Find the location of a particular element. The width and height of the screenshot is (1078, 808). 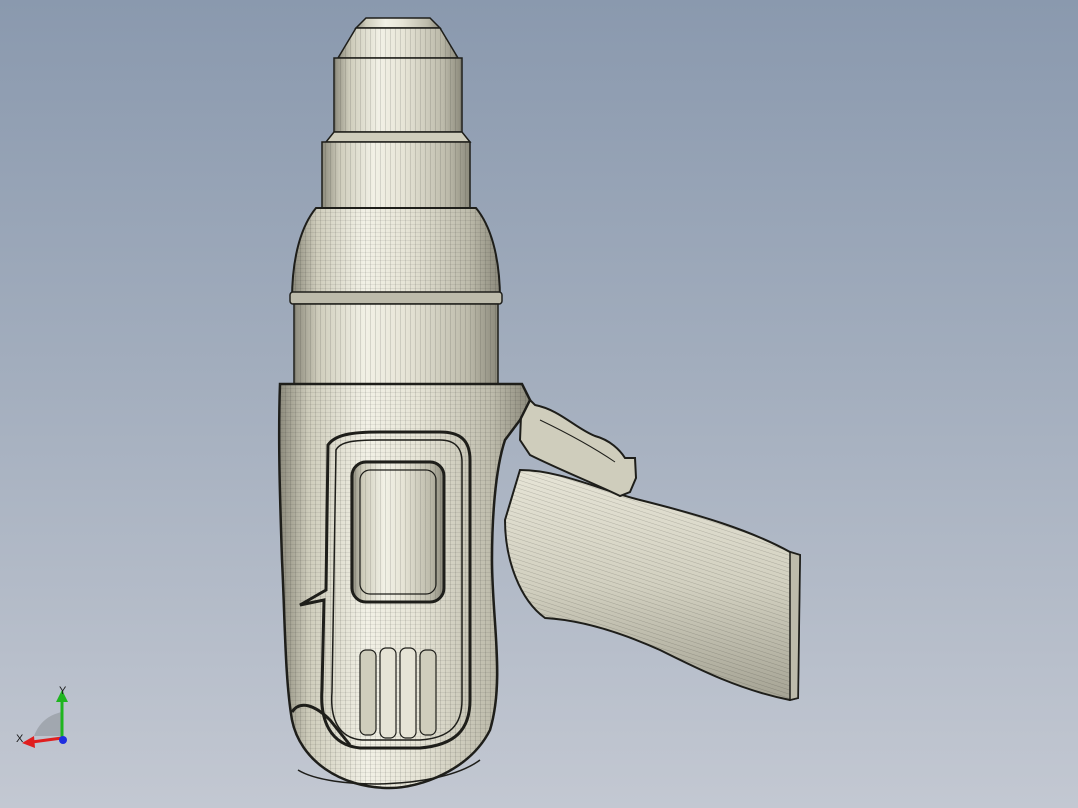

axis-x-label: X is located at coordinates (20, 739).